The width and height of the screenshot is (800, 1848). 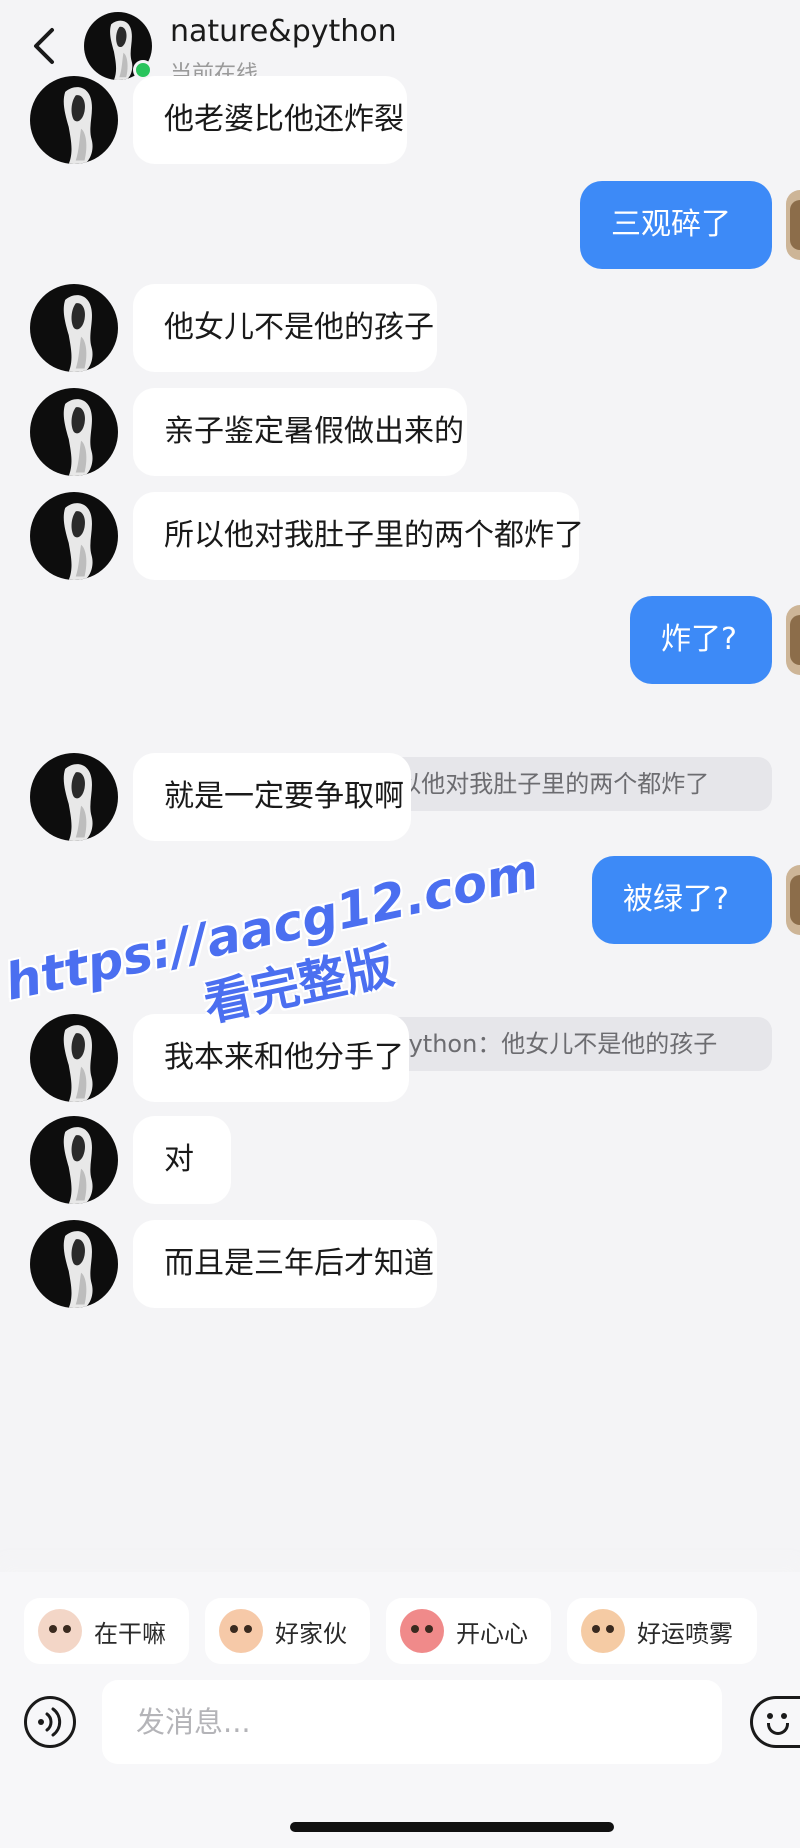 What do you see at coordinates (400, 47) in the screenshot?
I see `chat-header: nature&python 当前在线` at bounding box center [400, 47].